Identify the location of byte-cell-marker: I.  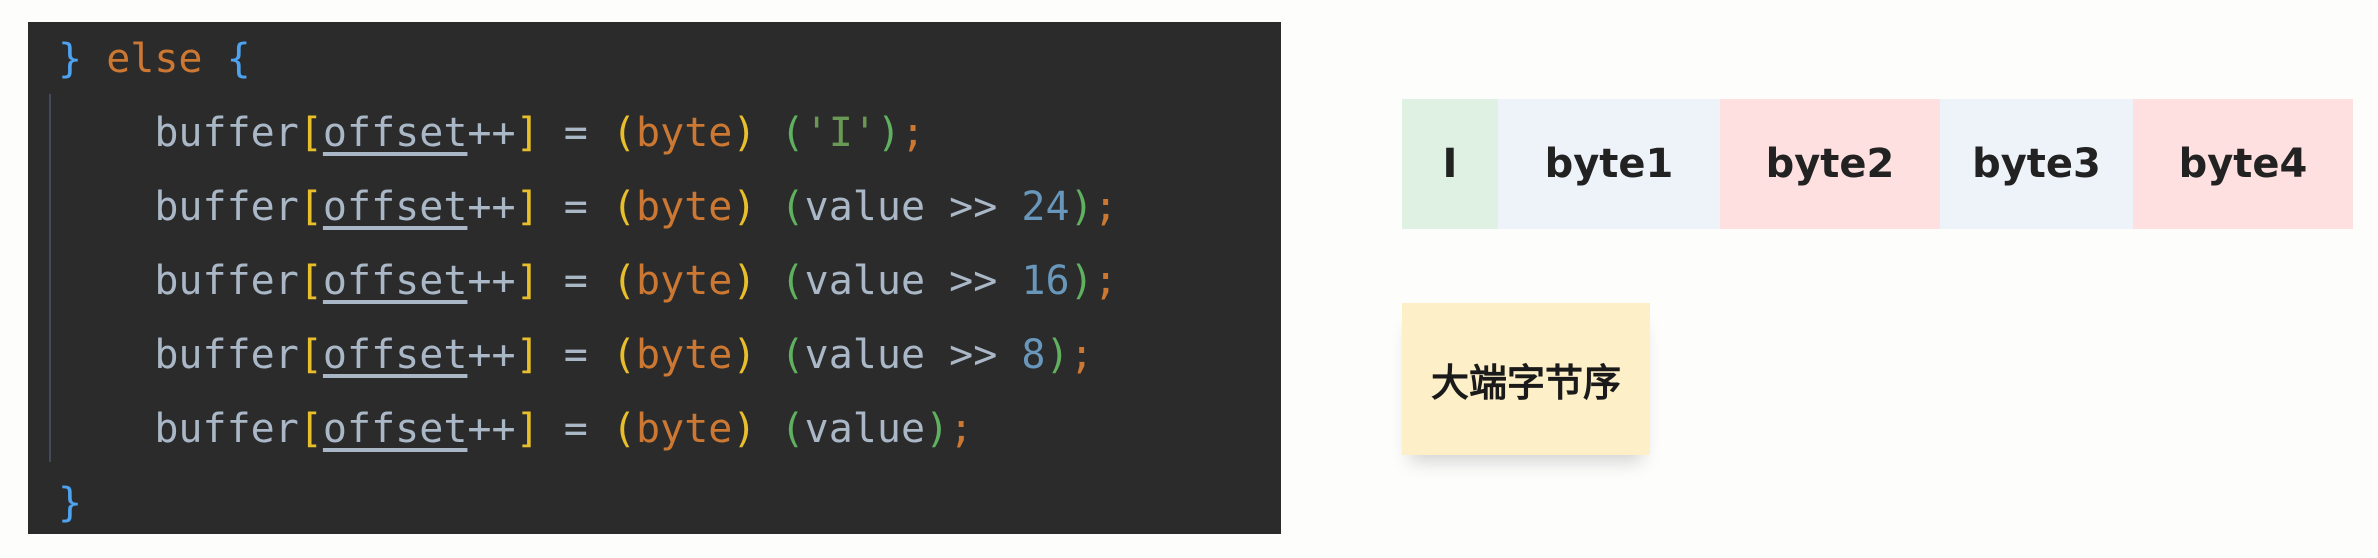
(1450, 164).